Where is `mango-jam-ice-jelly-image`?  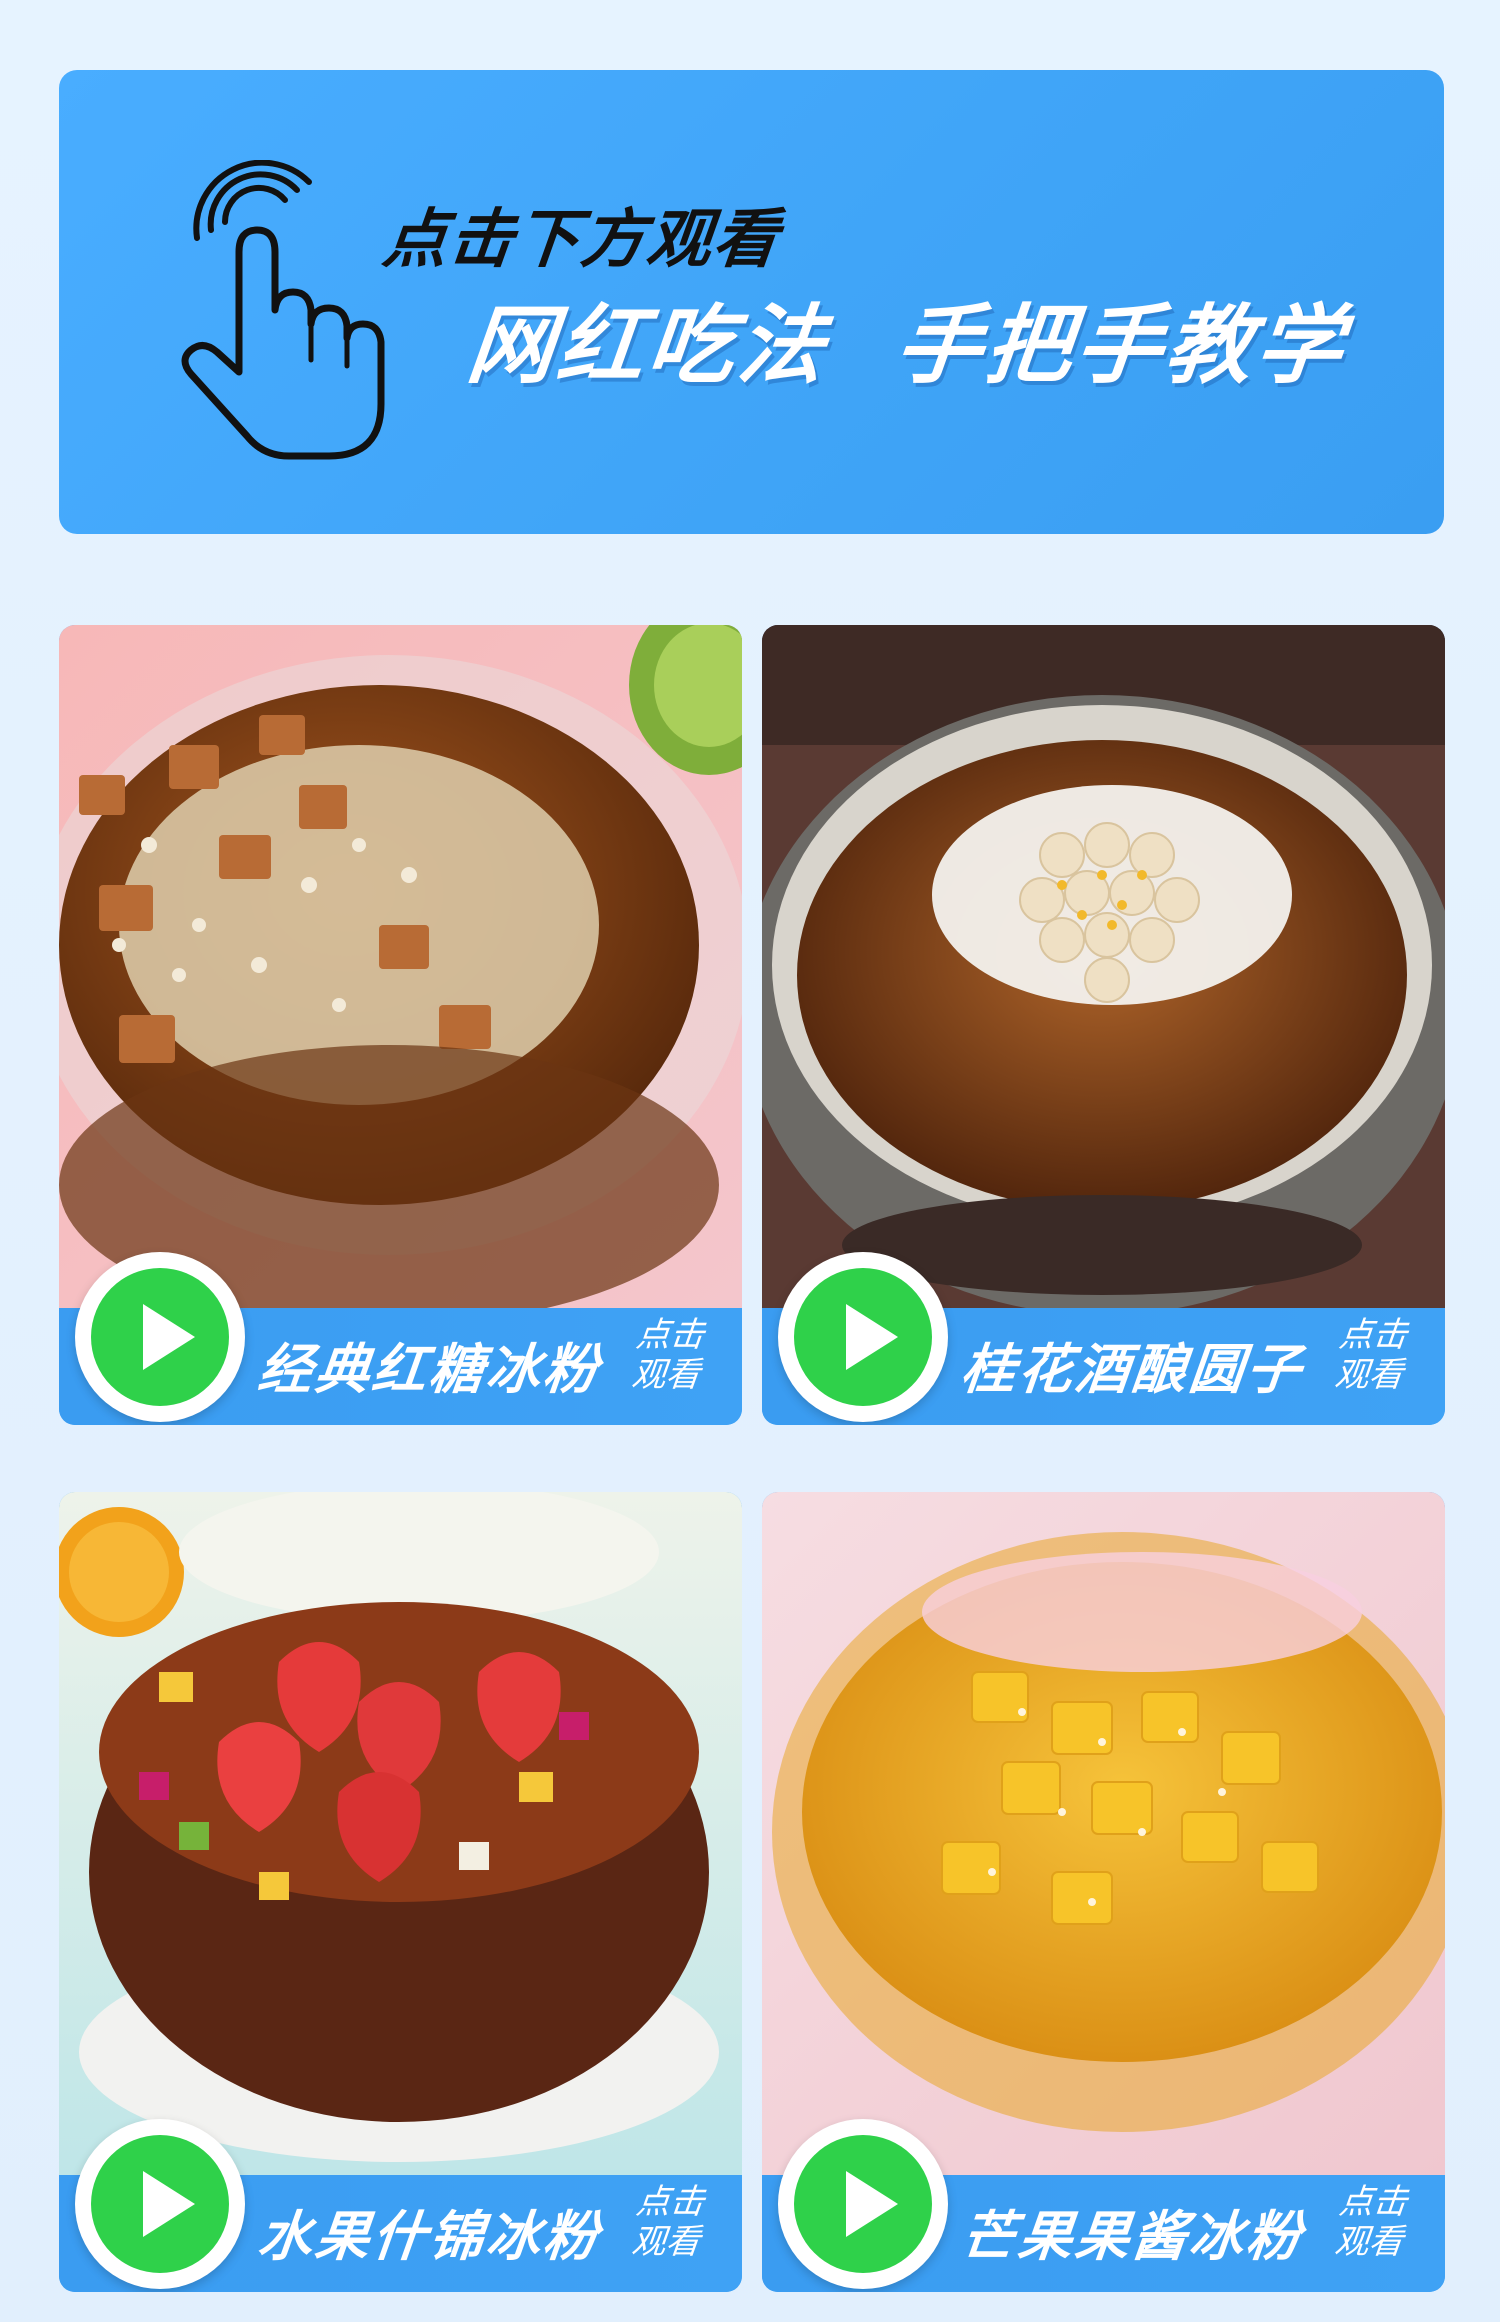
mango-jam-ice-jelly-image is located at coordinates (1103, 1833).